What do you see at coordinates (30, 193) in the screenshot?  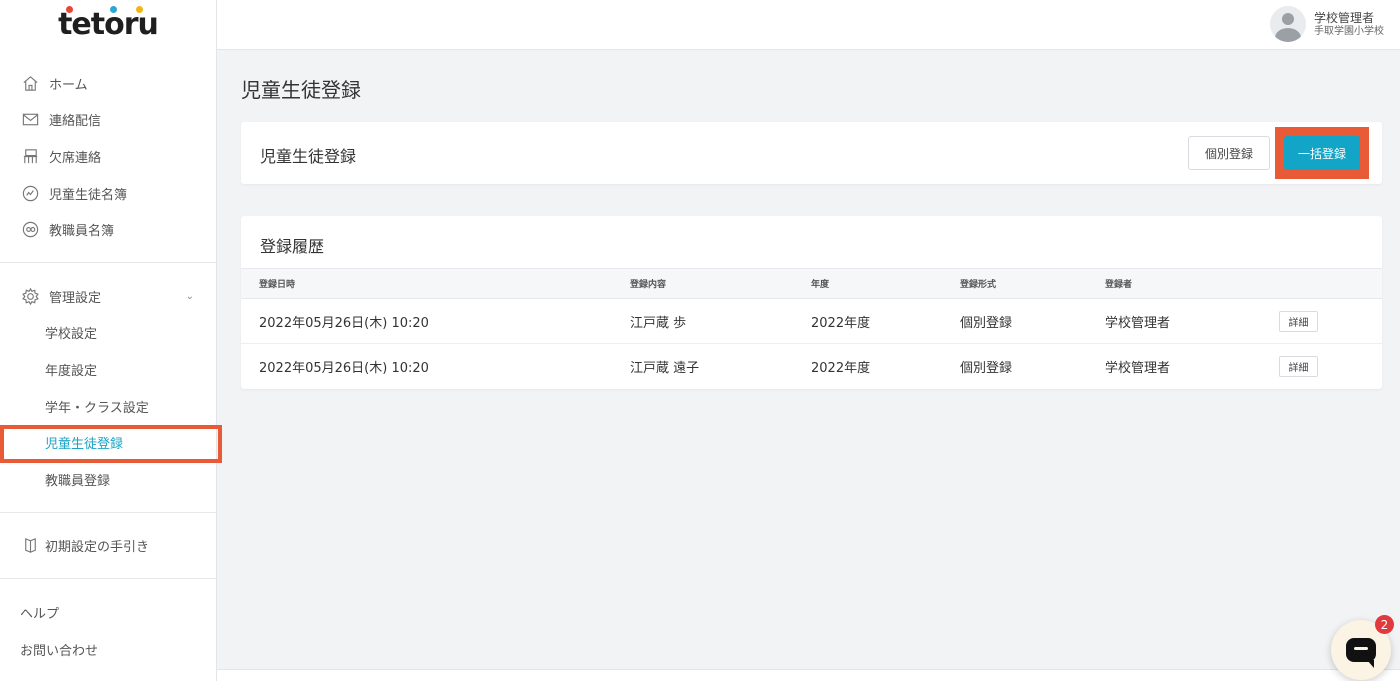 I see `student-list-icon` at bounding box center [30, 193].